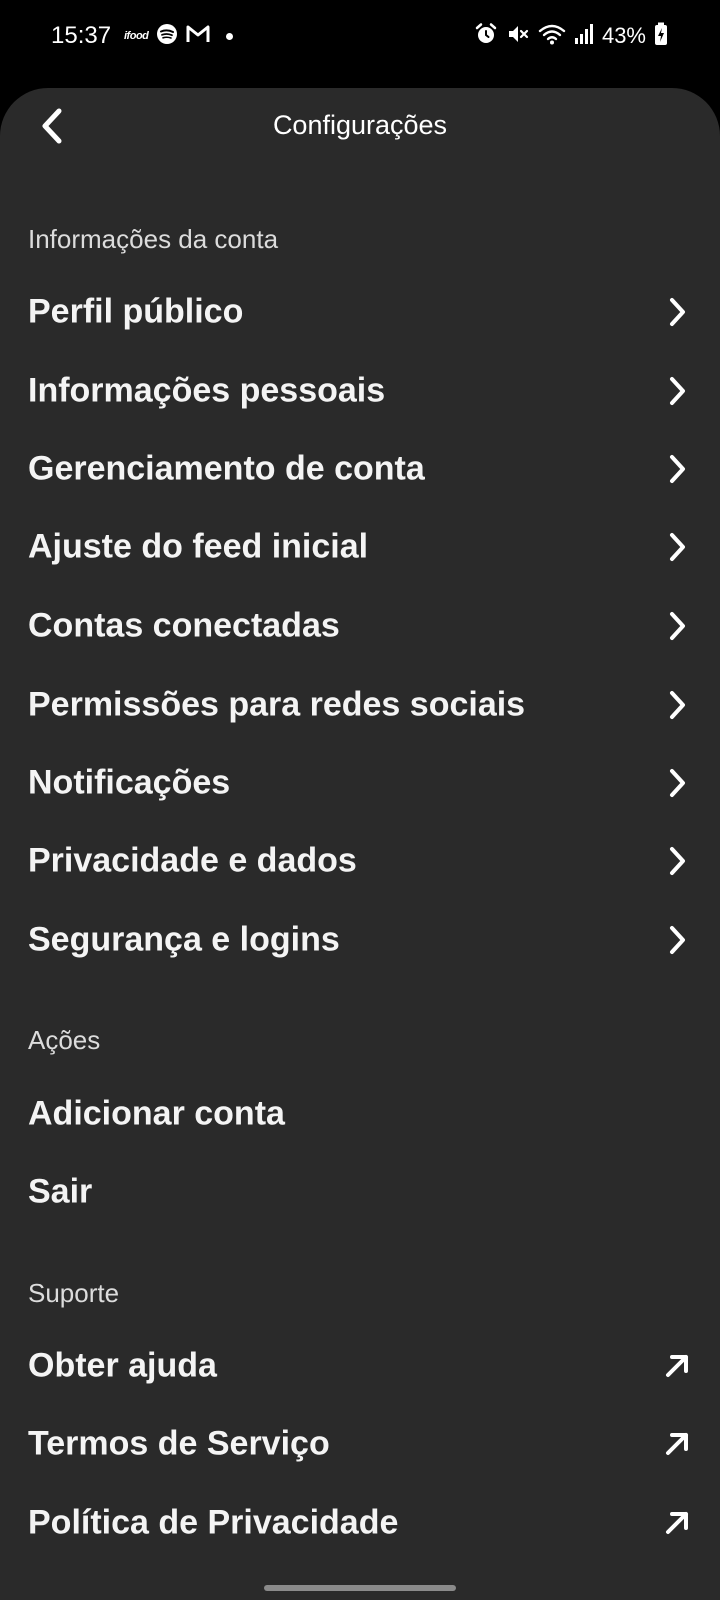 The width and height of the screenshot is (720, 1600). I want to click on menu-item-label: Obter ajuda, so click(122, 1365).